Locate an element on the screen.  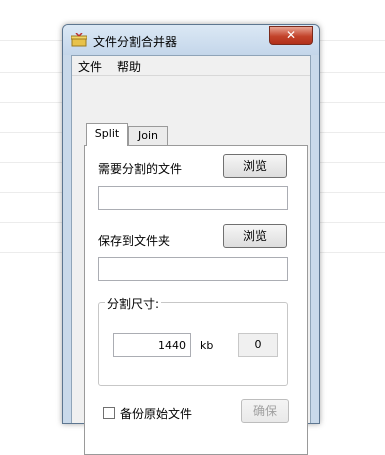
close-icon: ✕ is located at coordinates (291, 35).